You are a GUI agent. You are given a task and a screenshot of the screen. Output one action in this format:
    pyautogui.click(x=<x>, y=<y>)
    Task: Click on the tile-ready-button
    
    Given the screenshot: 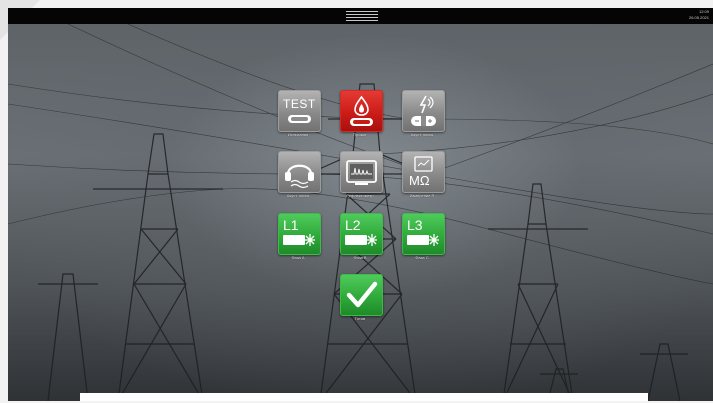 What is the action you would take?
    pyautogui.click(x=361, y=295)
    